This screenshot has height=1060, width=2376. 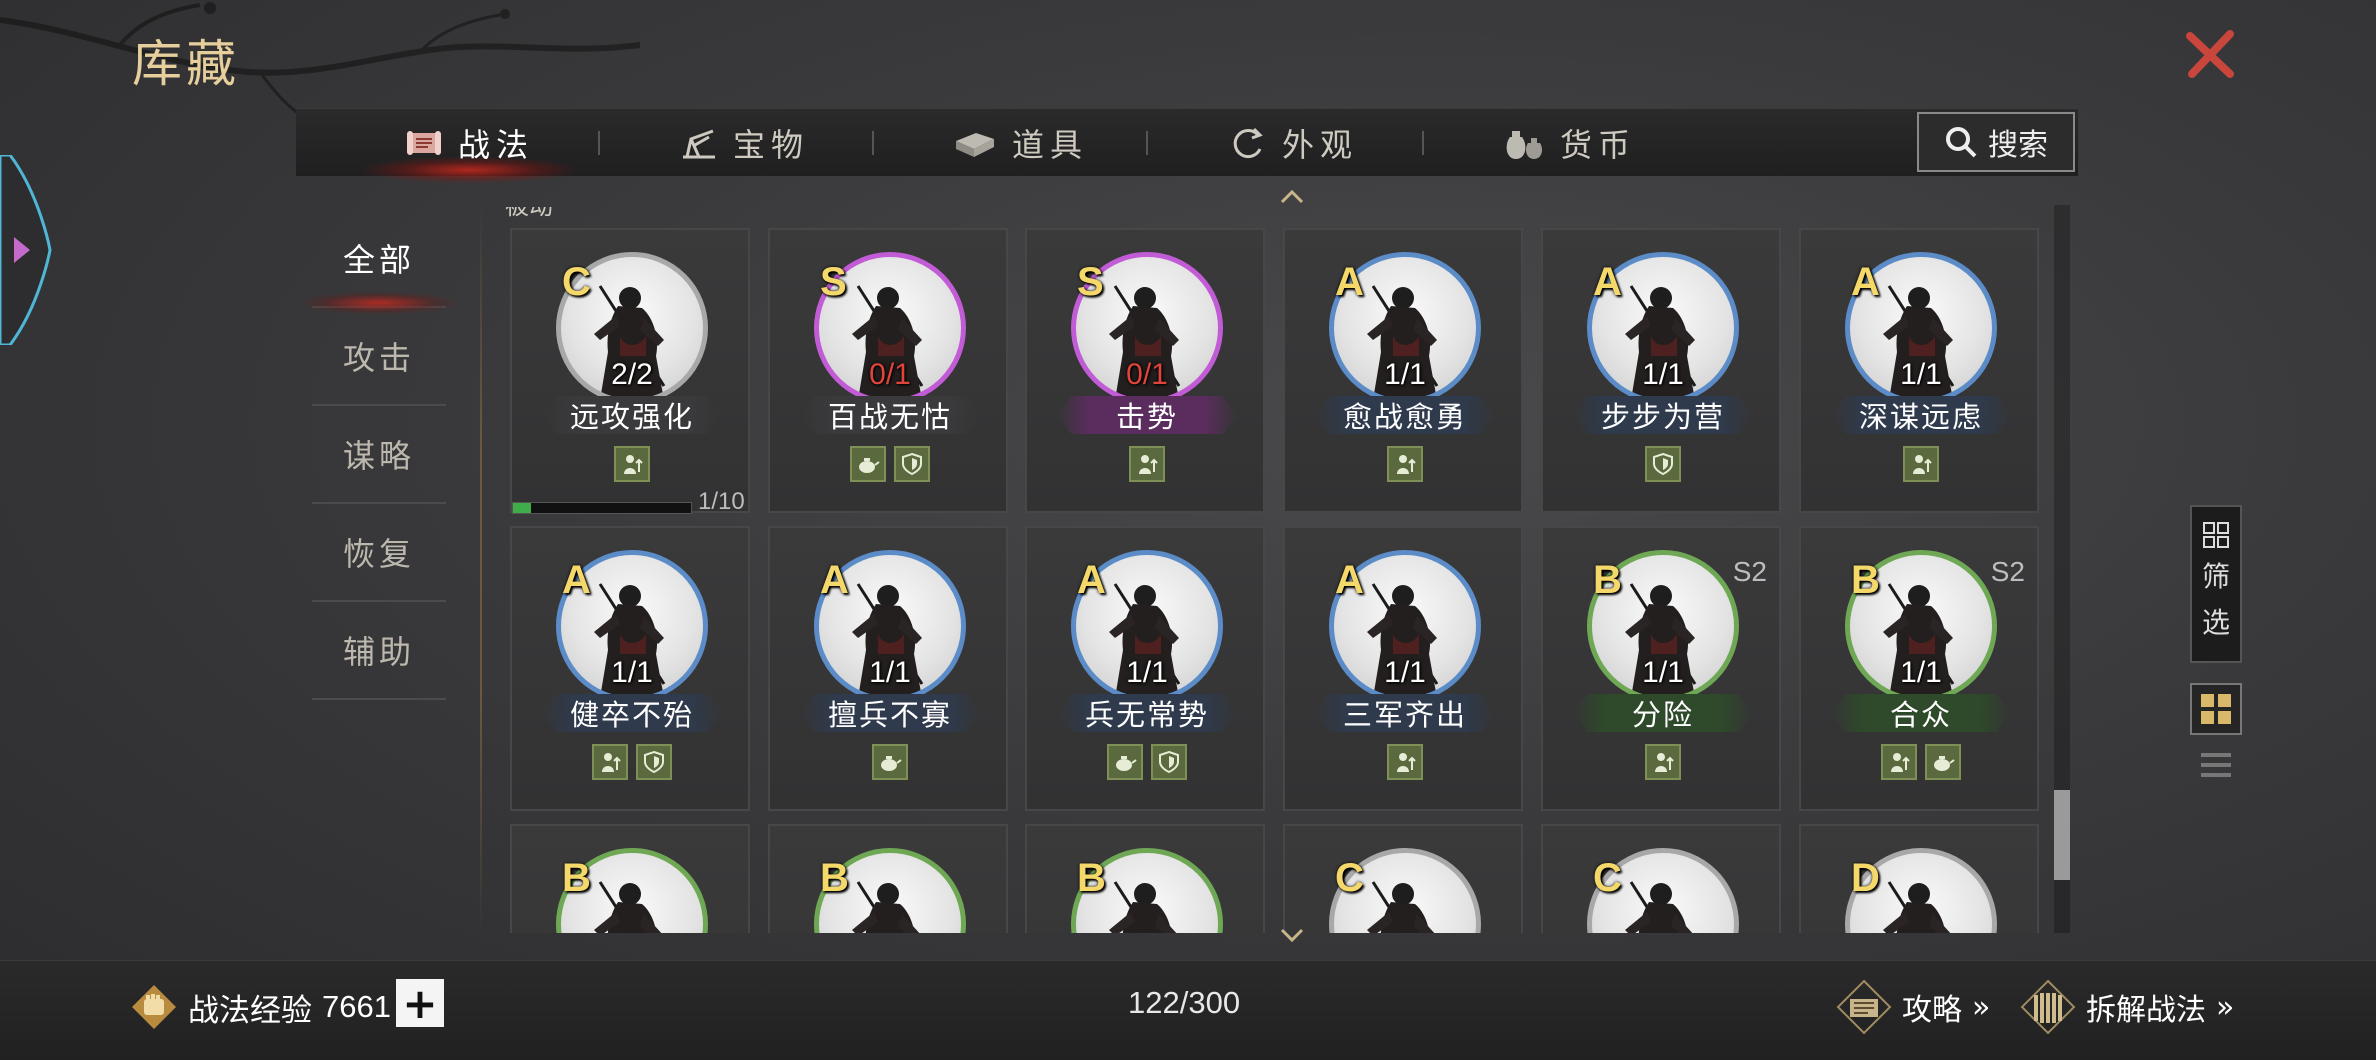 What do you see at coordinates (481, 570) in the screenshot?
I see `sidebar-divider` at bounding box center [481, 570].